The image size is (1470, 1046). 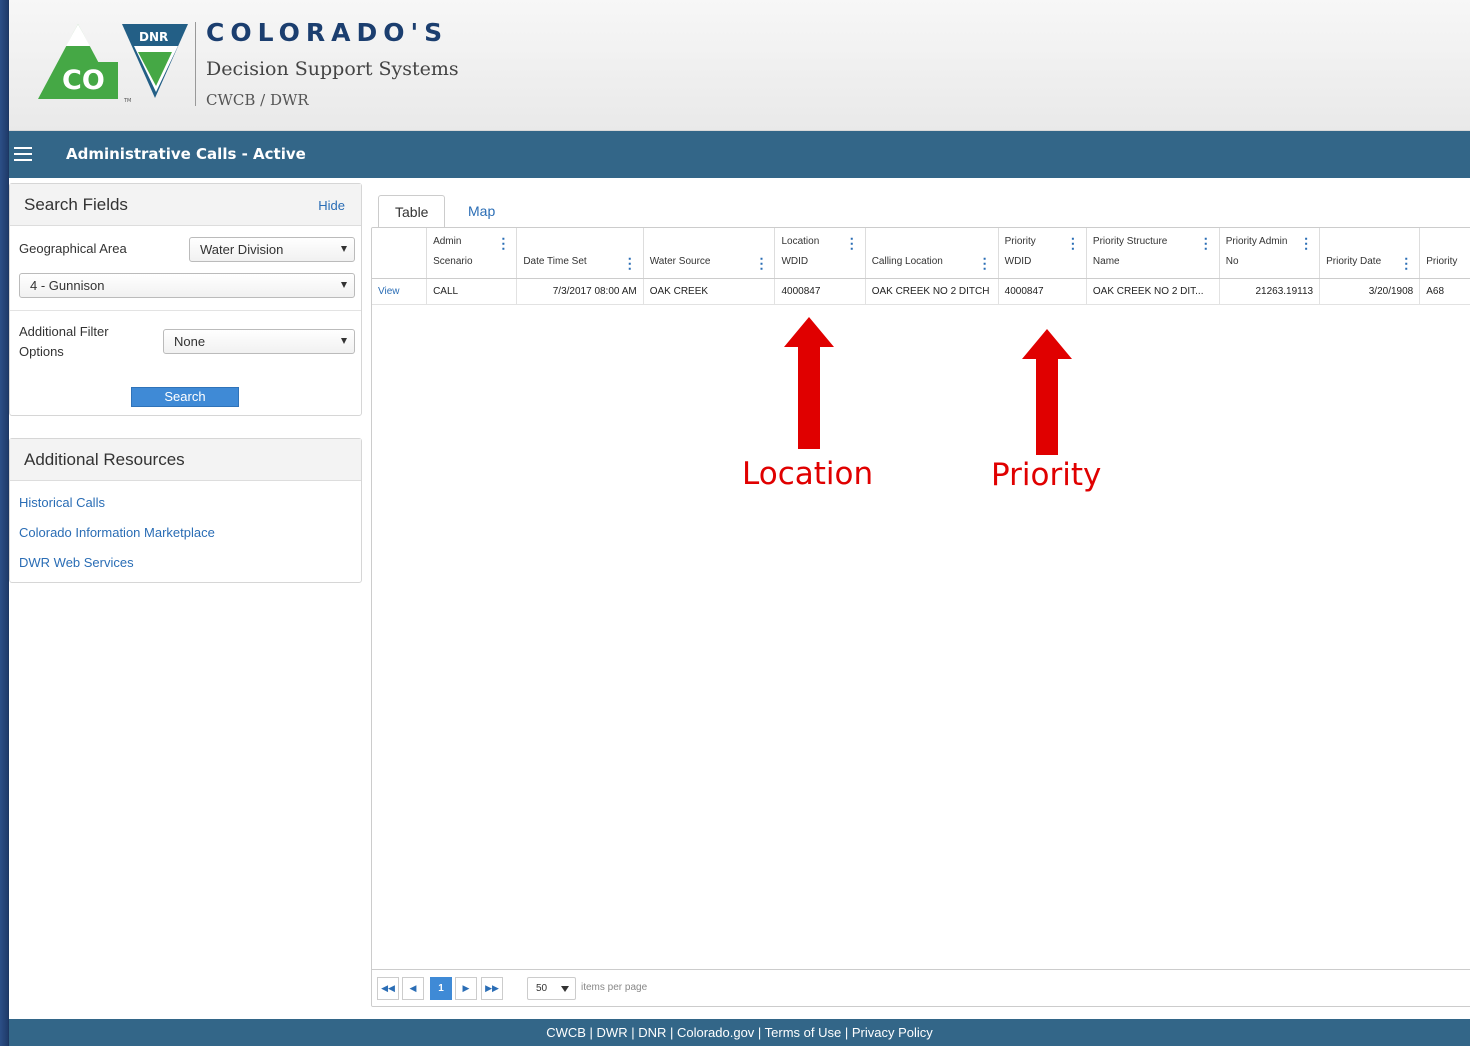 I want to click on page-size-value: 50, so click(x=542, y=988).